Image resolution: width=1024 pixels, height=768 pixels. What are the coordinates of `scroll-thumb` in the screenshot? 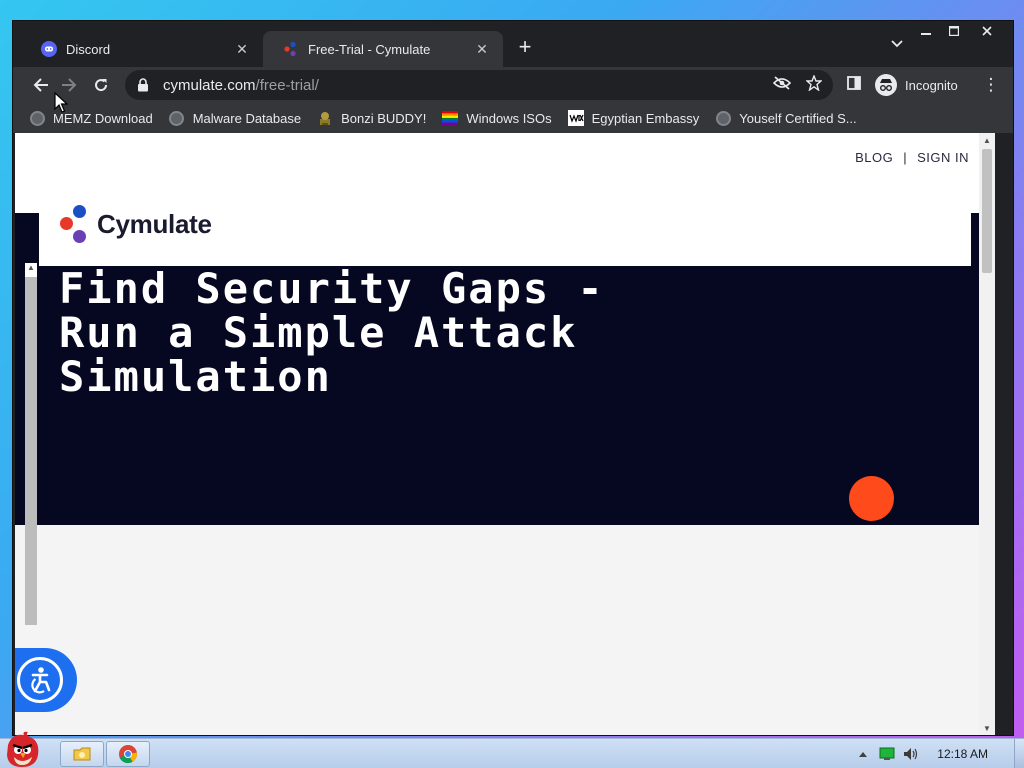 It's located at (987, 211).